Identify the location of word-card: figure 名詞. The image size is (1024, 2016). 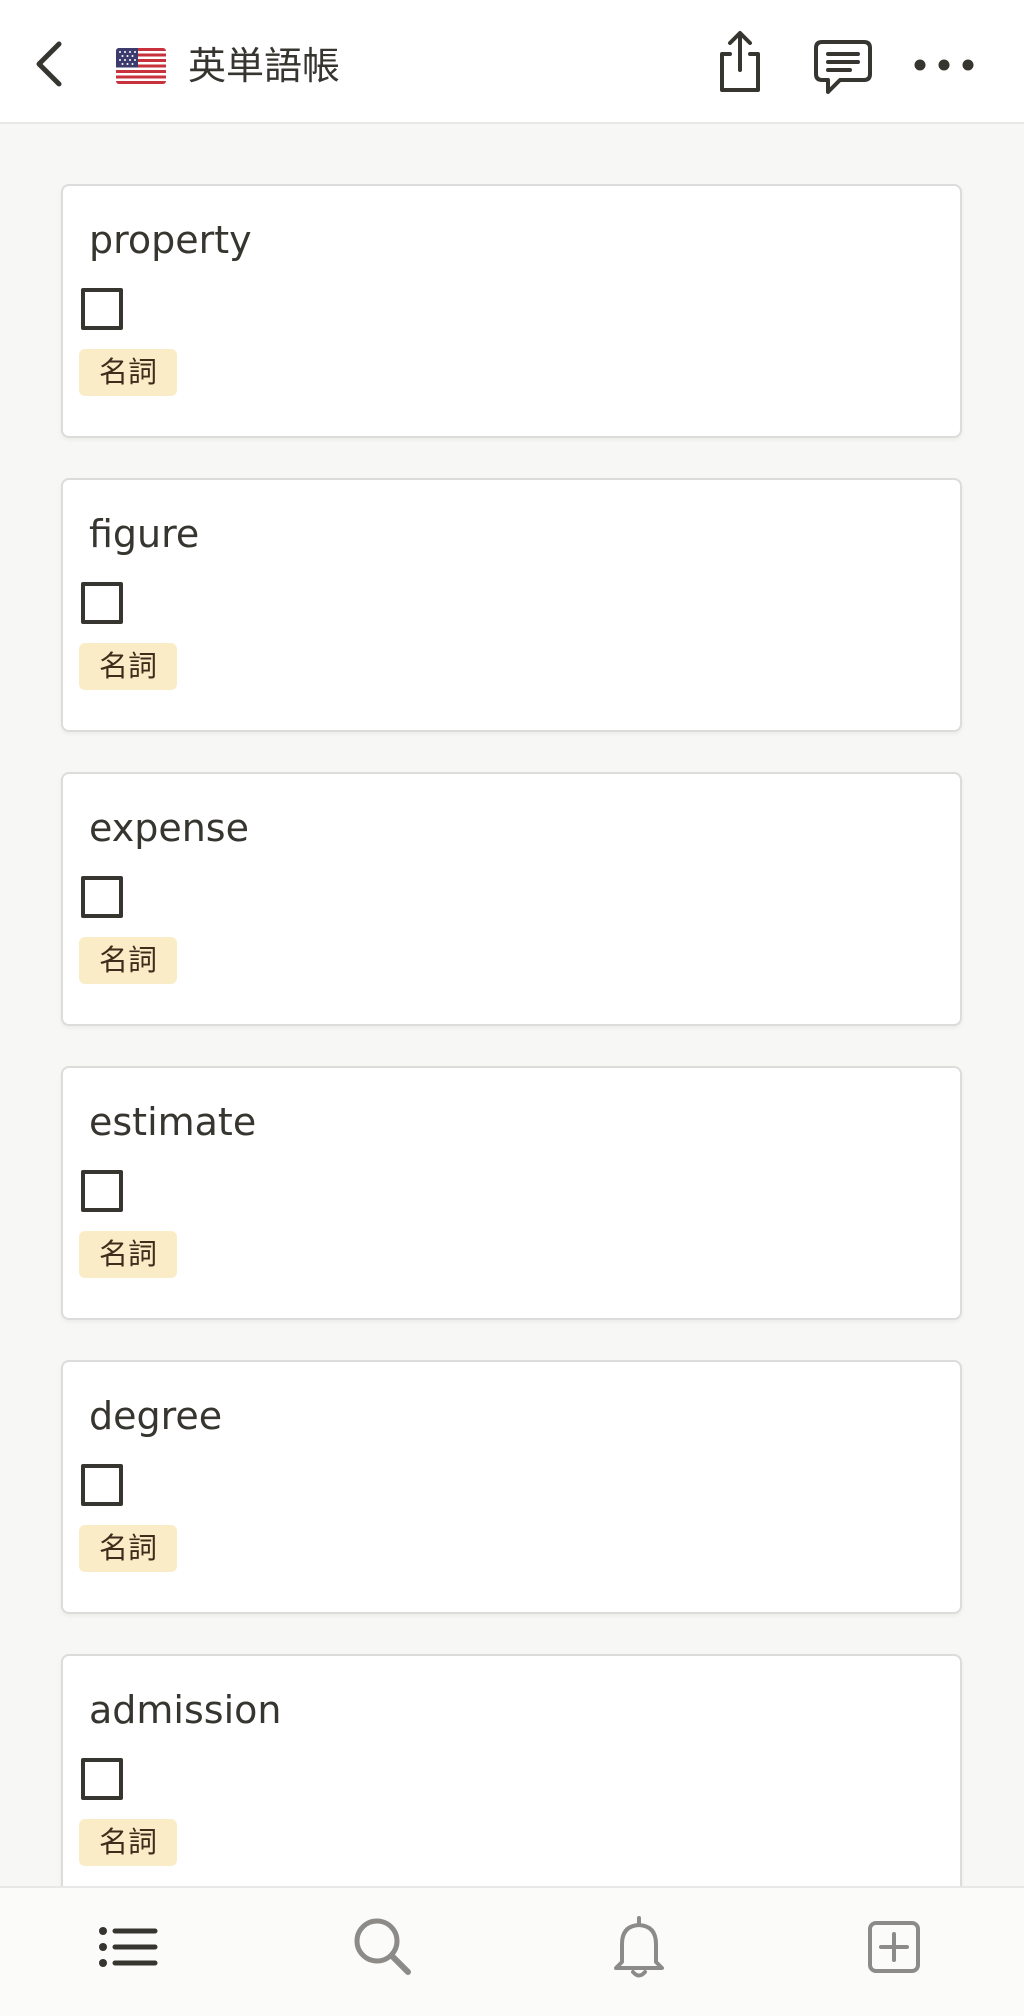
(511, 605).